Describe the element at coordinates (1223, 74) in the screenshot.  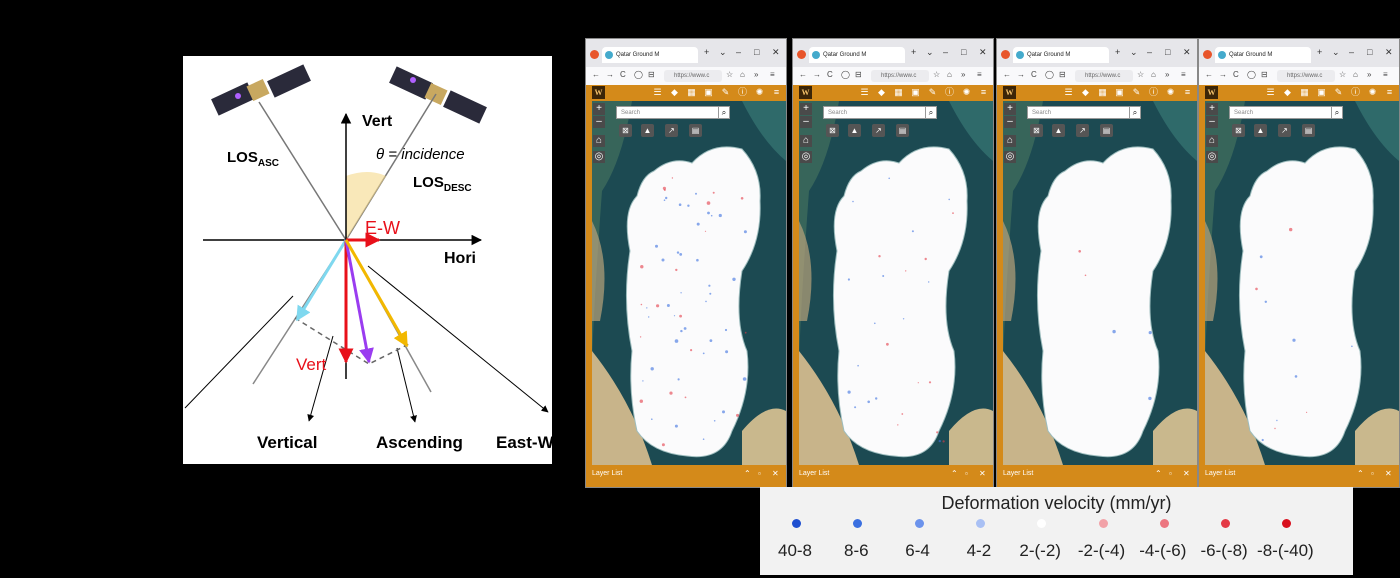
I see `forward-icon: →` at that location.